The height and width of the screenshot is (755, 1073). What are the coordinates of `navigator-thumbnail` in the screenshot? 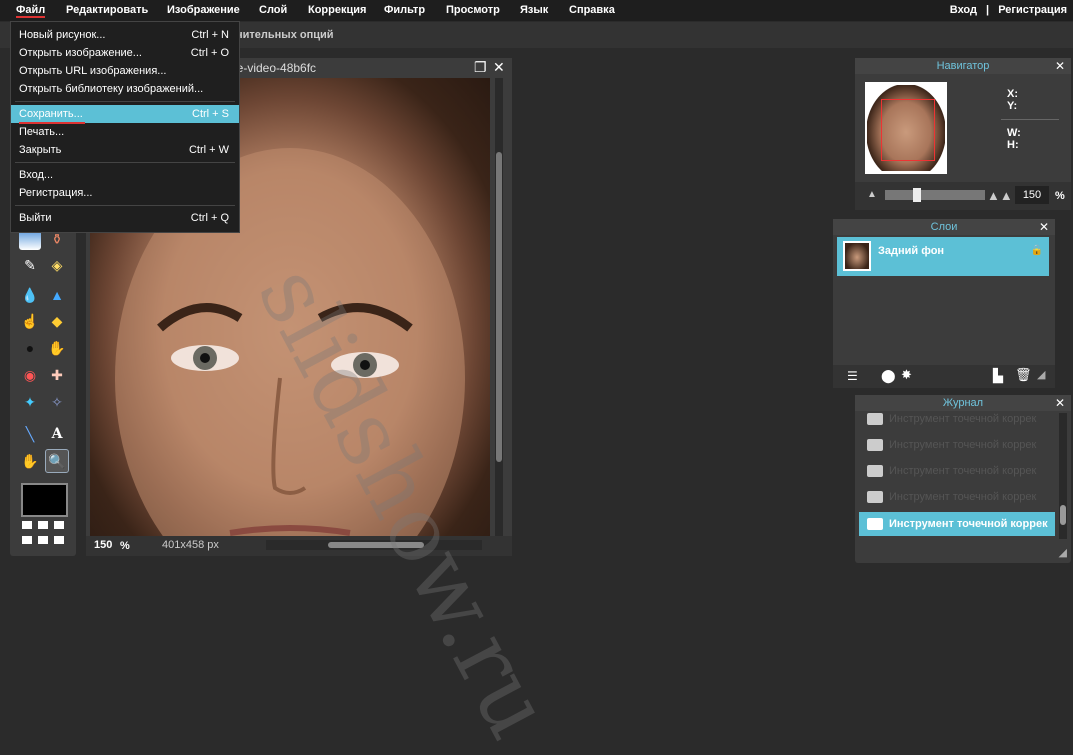 It's located at (906, 128).